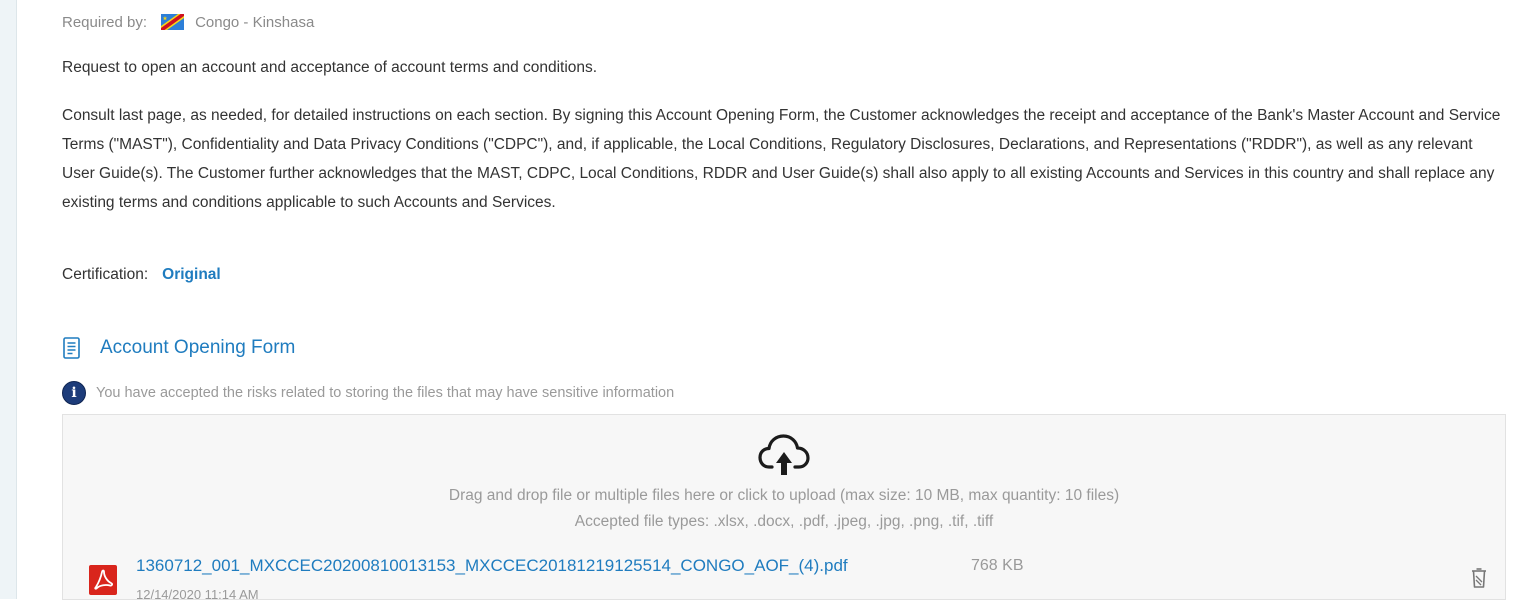 The image size is (1538, 602). Describe the element at coordinates (74, 393) in the screenshot. I see `info-icon: i` at that location.